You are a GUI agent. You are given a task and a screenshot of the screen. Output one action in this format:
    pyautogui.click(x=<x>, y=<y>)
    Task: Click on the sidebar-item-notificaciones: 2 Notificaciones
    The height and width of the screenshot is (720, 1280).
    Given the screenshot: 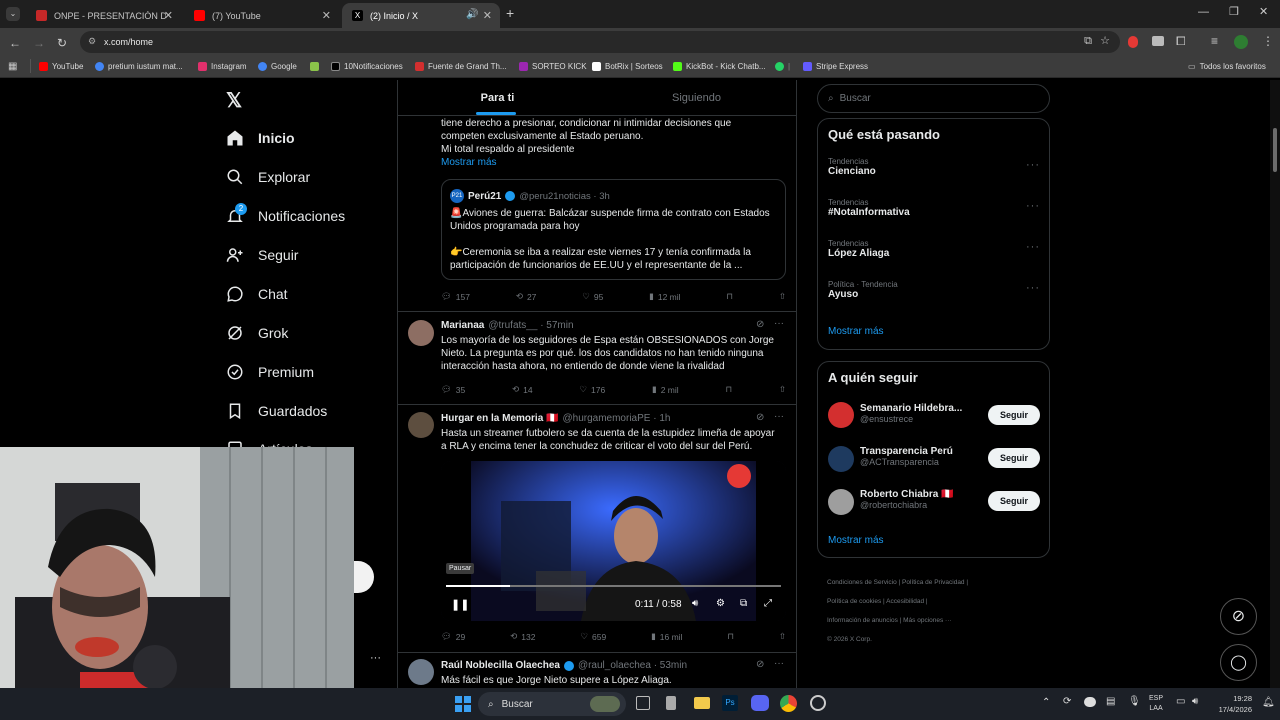 What is the action you would take?
    pyautogui.click(x=285, y=214)
    